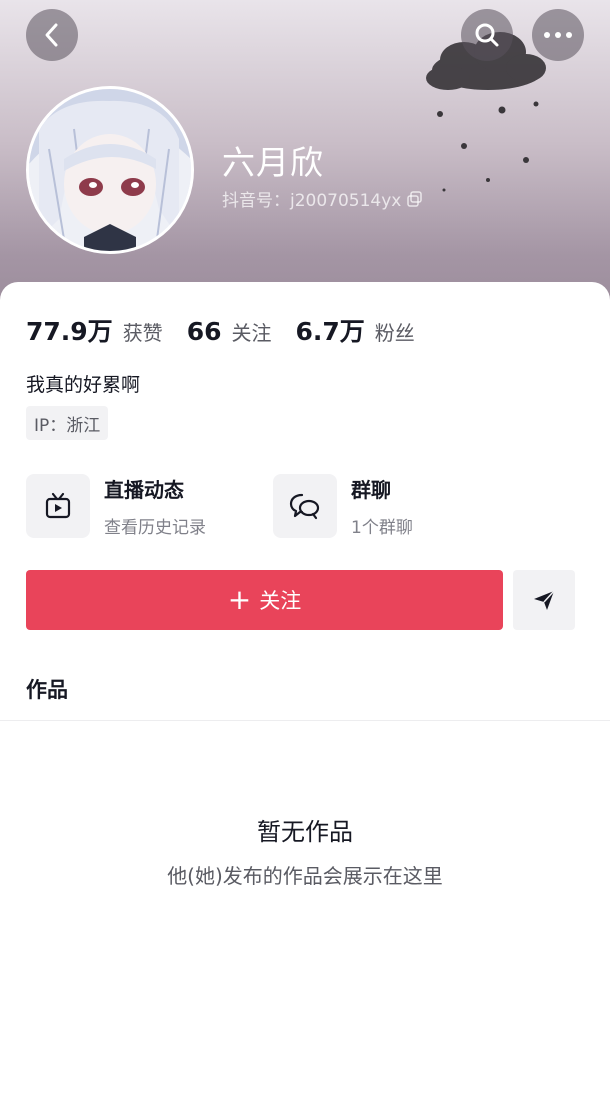  What do you see at coordinates (330, 331) in the screenshot?
I see `stat-value: 6.7万` at bounding box center [330, 331].